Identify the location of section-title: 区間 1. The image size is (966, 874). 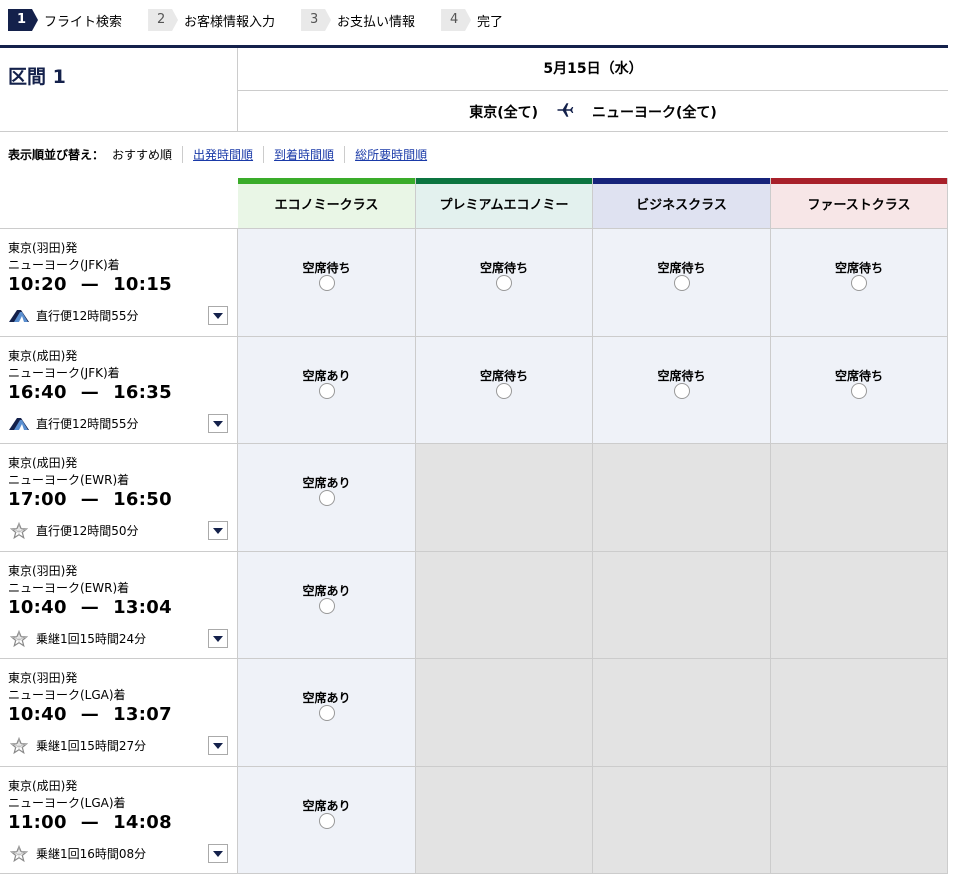
(37, 77).